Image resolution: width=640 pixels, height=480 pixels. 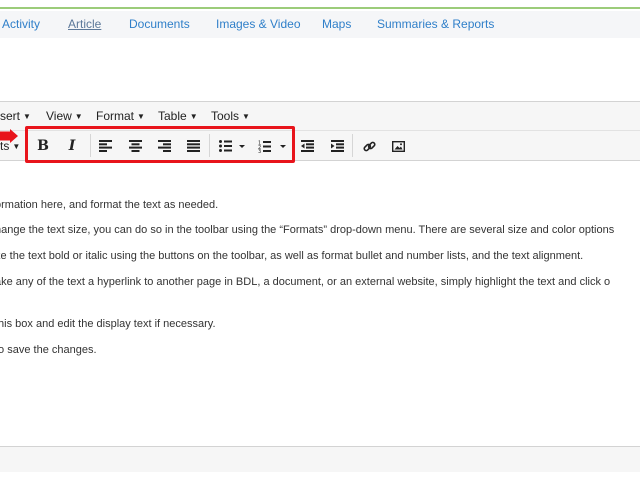 What do you see at coordinates (84, 24) in the screenshot?
I see `tab-article: Article` at bounding box center [84, 24].